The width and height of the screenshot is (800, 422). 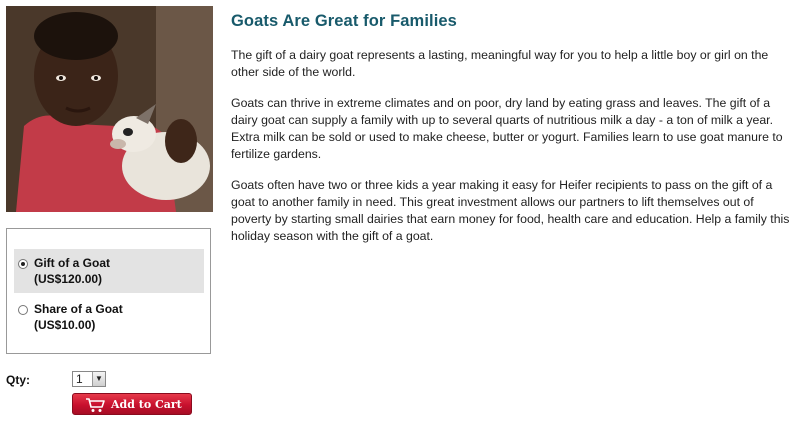 I want to click on qty-select: 1 ▼, so click(x=89, y=379).